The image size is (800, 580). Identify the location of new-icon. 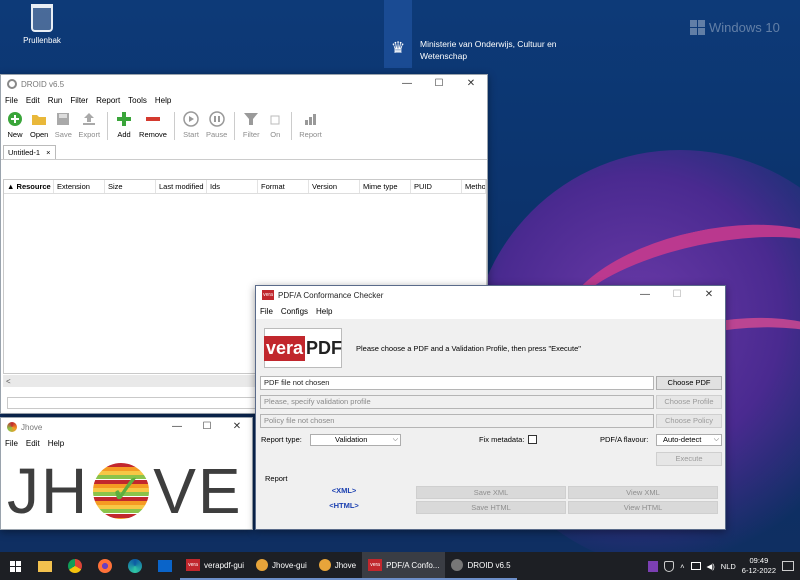
(15, 119).